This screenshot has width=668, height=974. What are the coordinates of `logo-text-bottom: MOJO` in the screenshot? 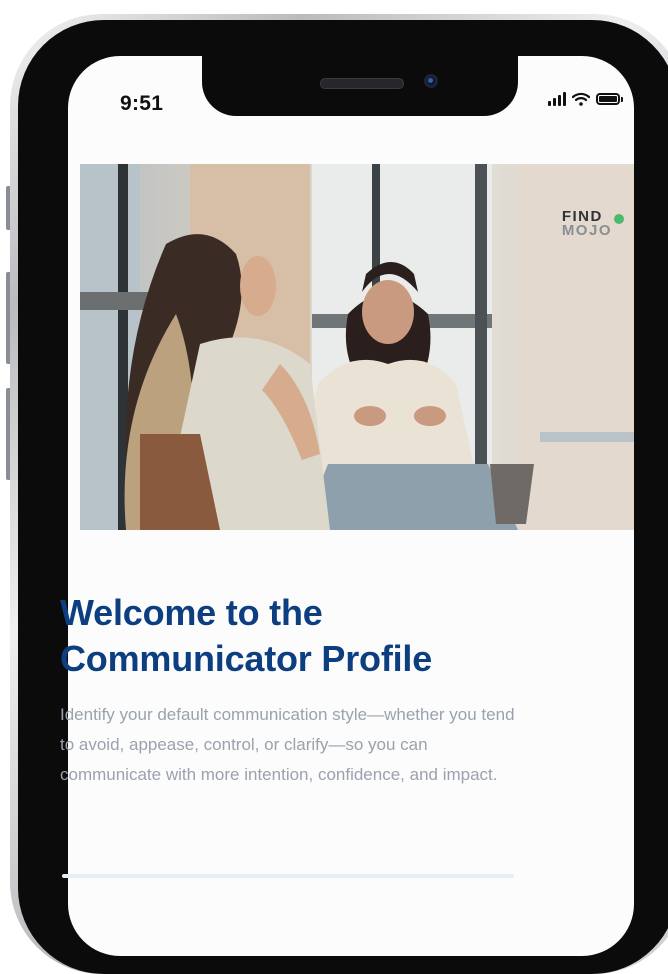 It's located at (586, 230).